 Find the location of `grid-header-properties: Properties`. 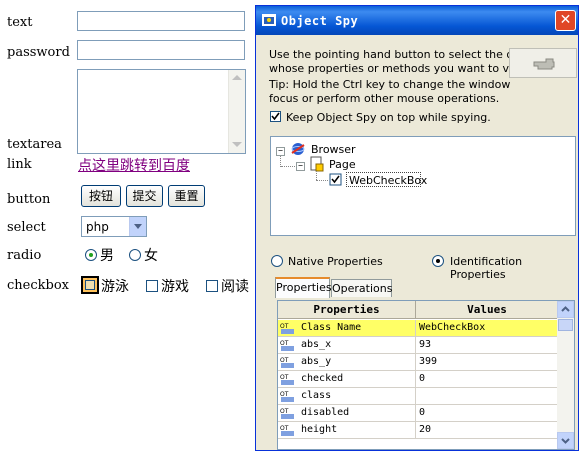

grid-header-properties: Properties is located at coordinates (347, 310).